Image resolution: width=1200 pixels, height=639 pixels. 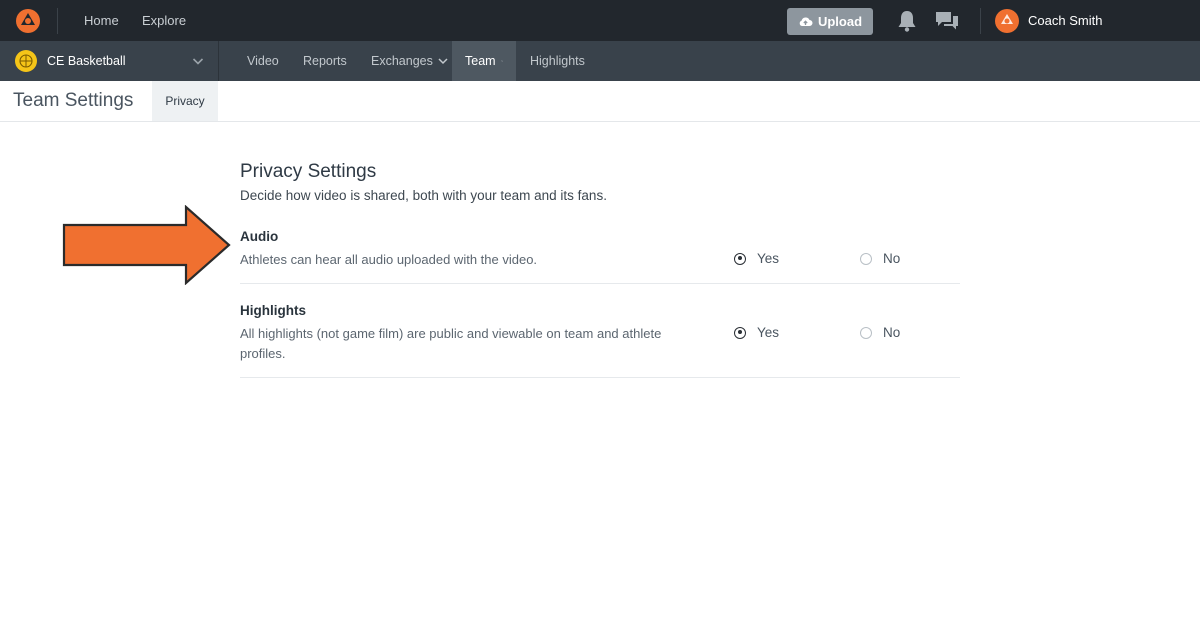 What do you see at coordinates (480, 61) in the screenshot?
I see `tab-team-label: Team` at bounding box center [480, 61].